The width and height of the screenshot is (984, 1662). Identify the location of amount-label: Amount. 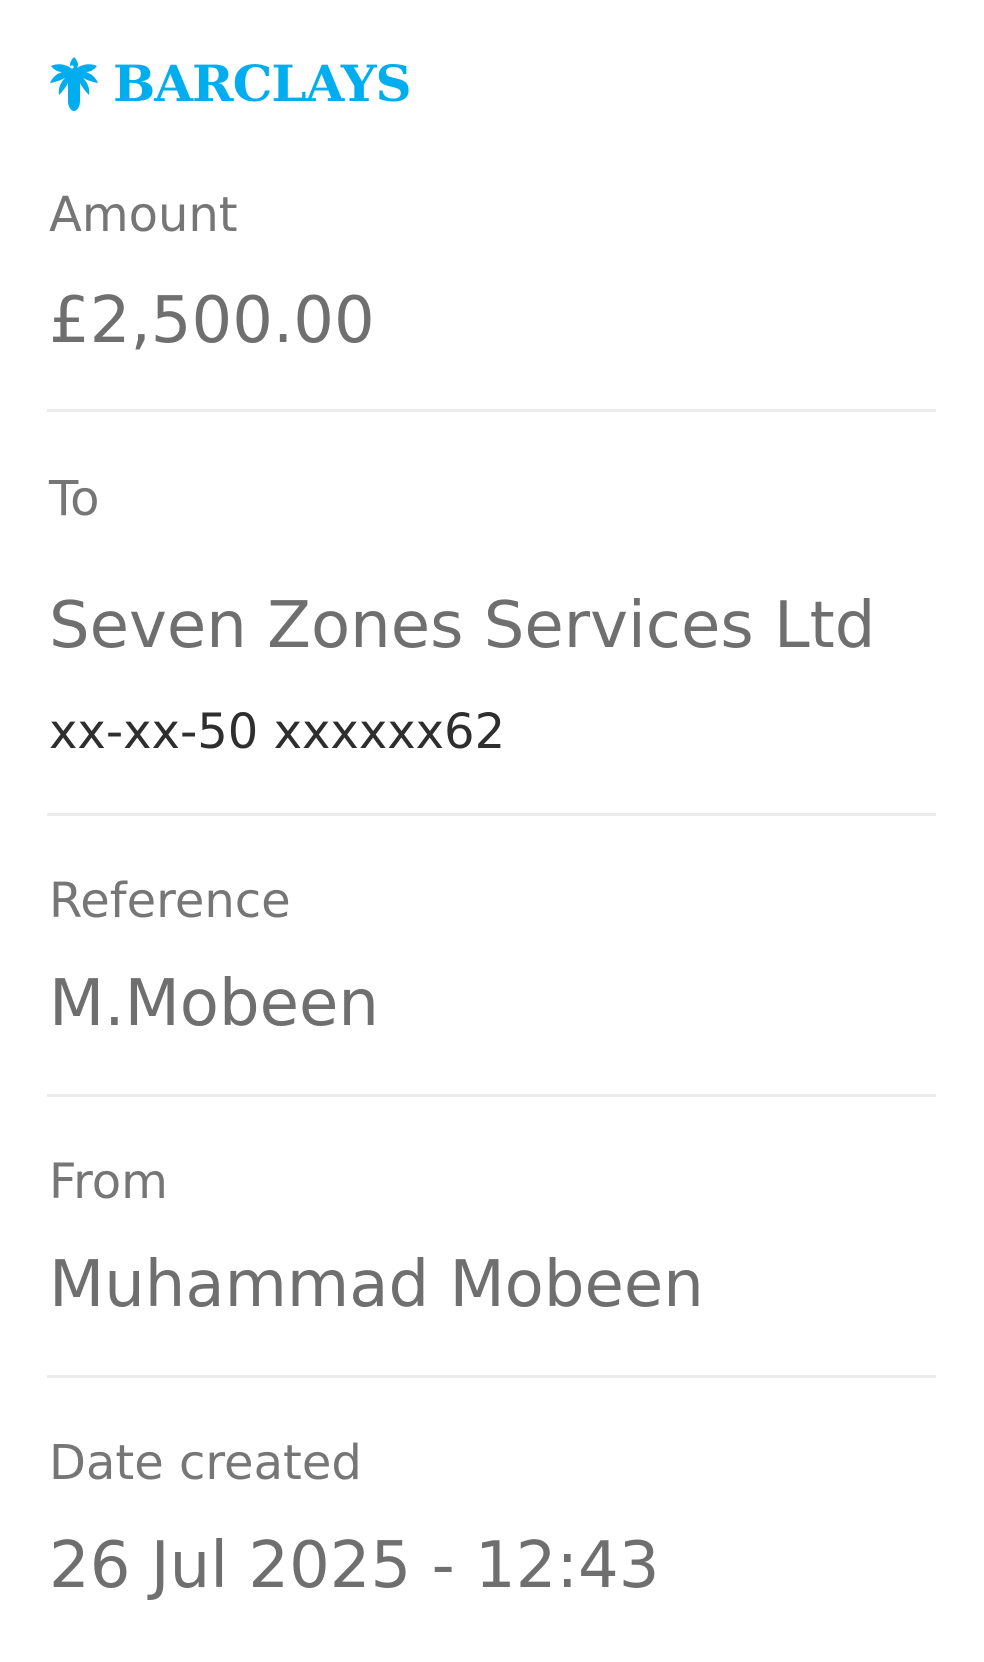
(143, 215).